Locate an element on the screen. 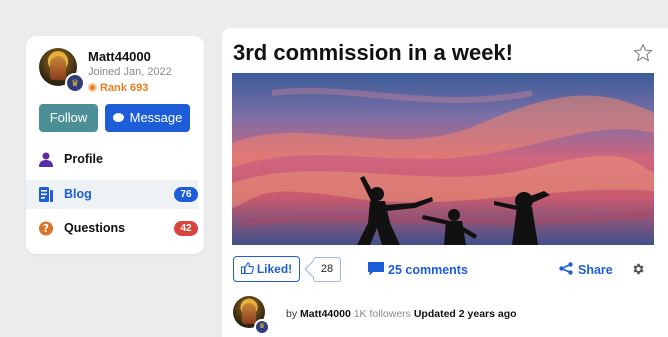  like-count: 28 is located at coordinates (327, 269).